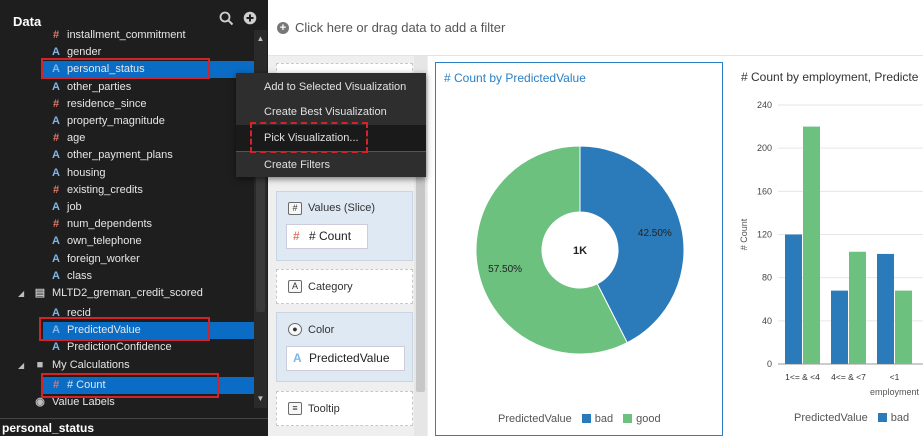 This screenshot has width=923, height=437. What do you see at coordinates (227, 19) in the screenshot?
I see `search-icon` at bounding box center [227, 19].